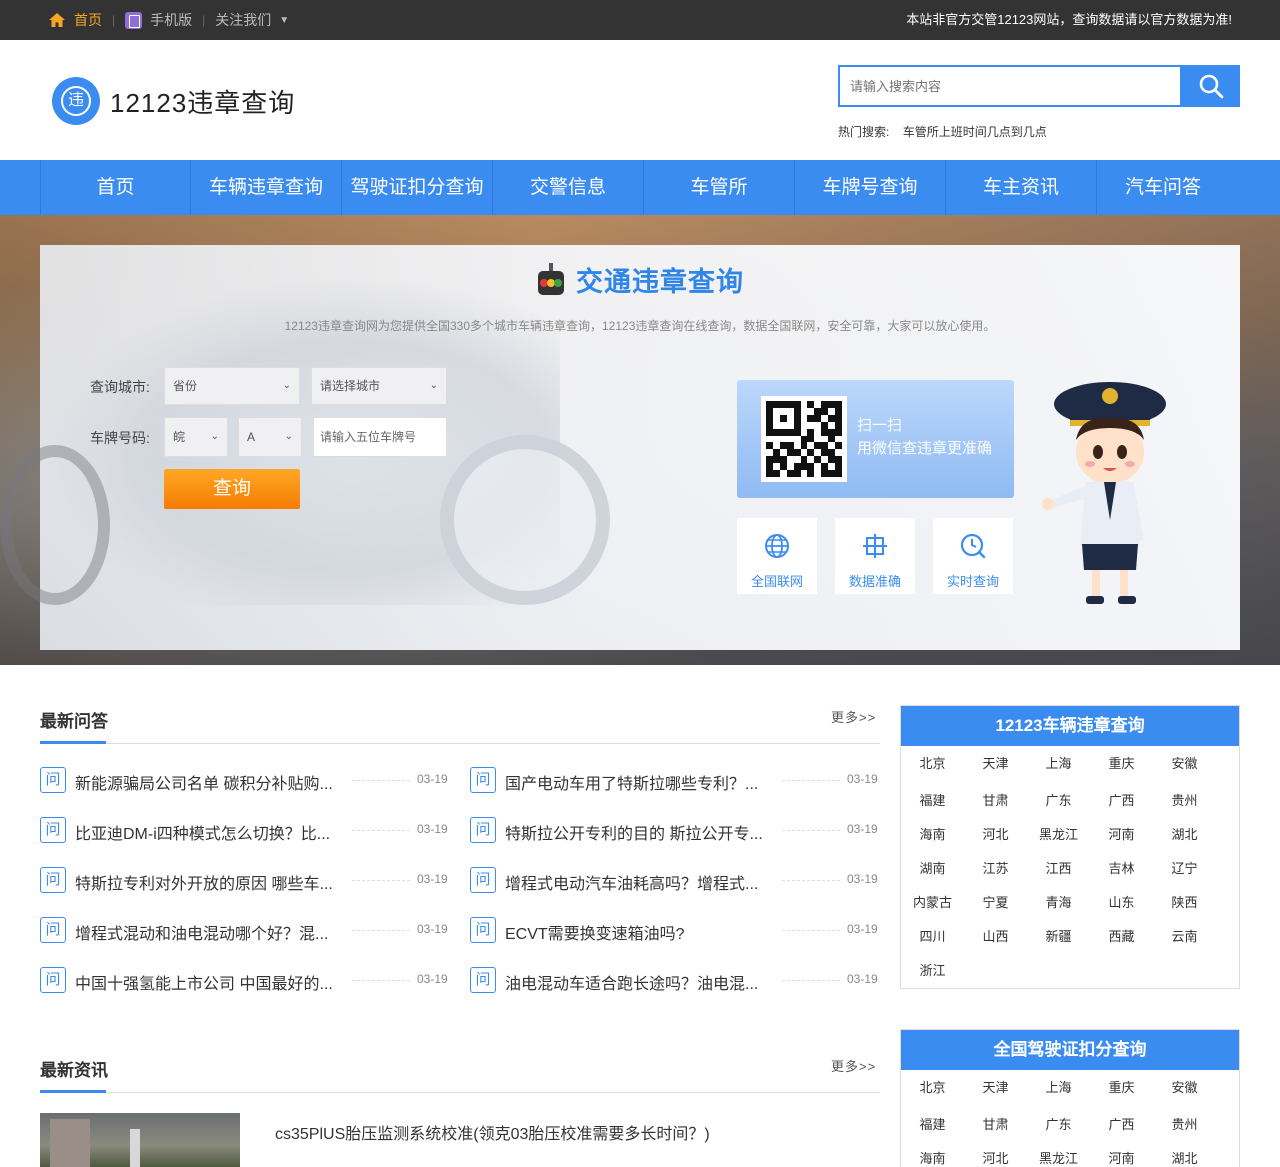  What do you see at coordinates (1184, 869) in the screenshot?
I see `city-link: 辽宁` at bounding box center [1184, 869].